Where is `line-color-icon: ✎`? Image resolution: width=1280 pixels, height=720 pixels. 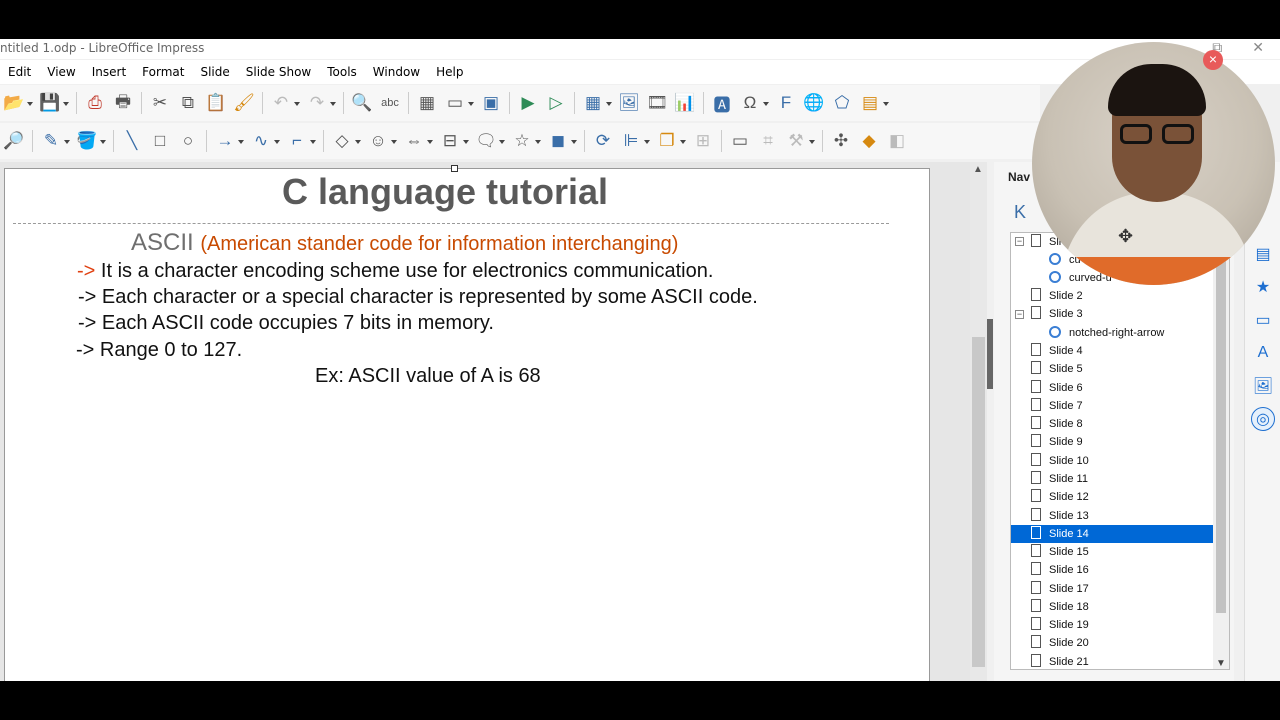
line-color-icon: ✎ is located at coordinates (53, 141).